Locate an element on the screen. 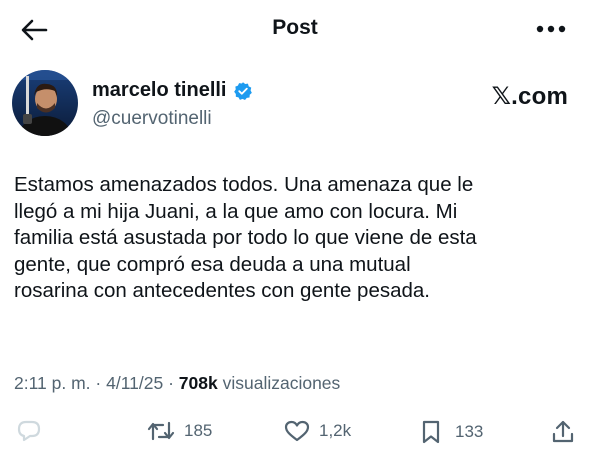  action-bar: 185 1,2k 133 is located at coordinates (295, 435).